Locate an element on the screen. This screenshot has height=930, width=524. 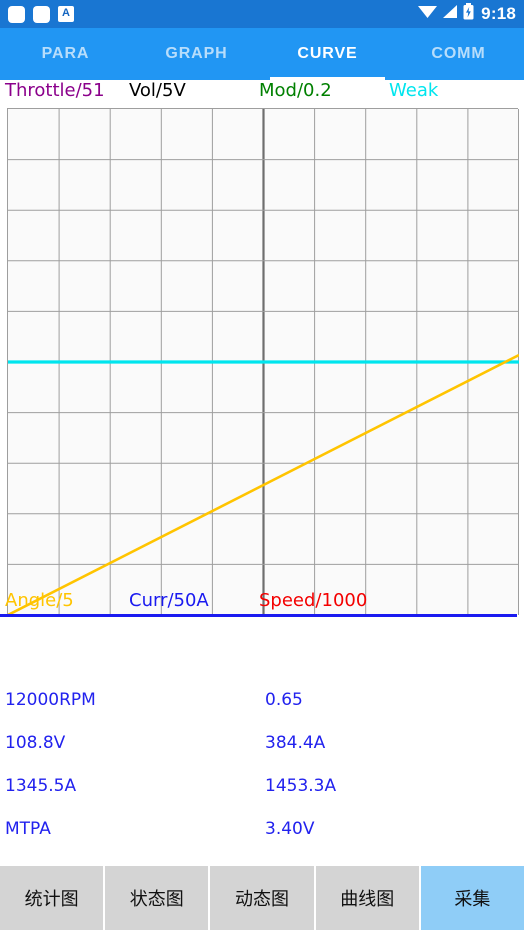
status-bar-notifications: A is located at coordinates (41, 14).